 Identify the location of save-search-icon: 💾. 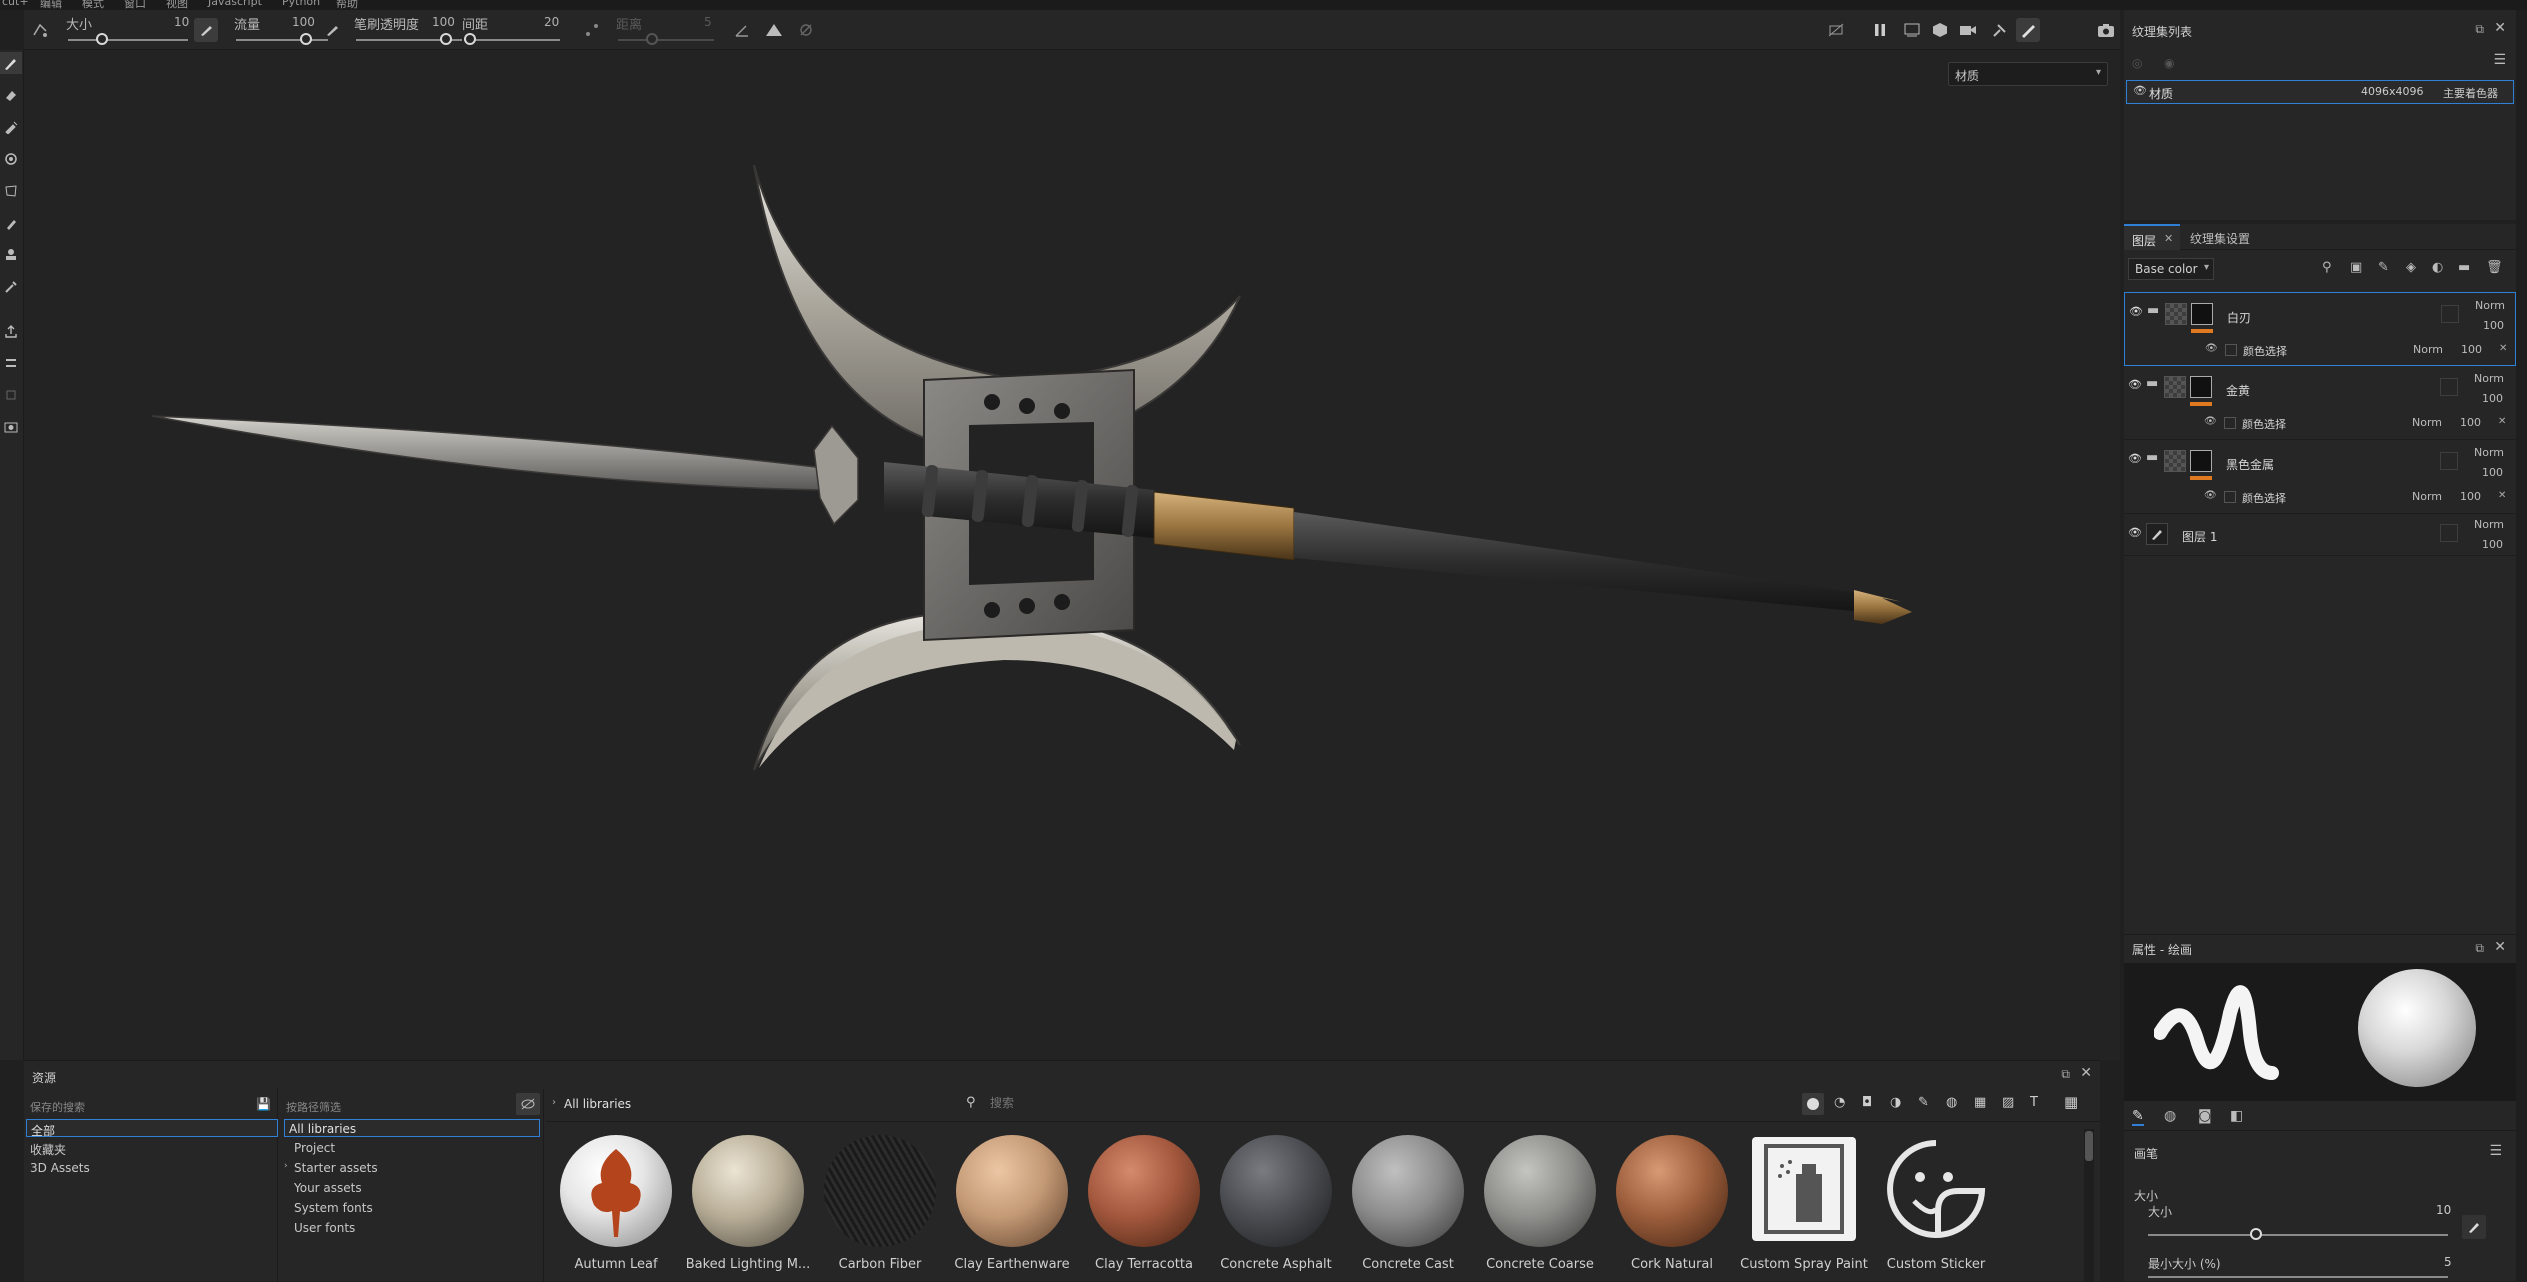
(263, 1104).